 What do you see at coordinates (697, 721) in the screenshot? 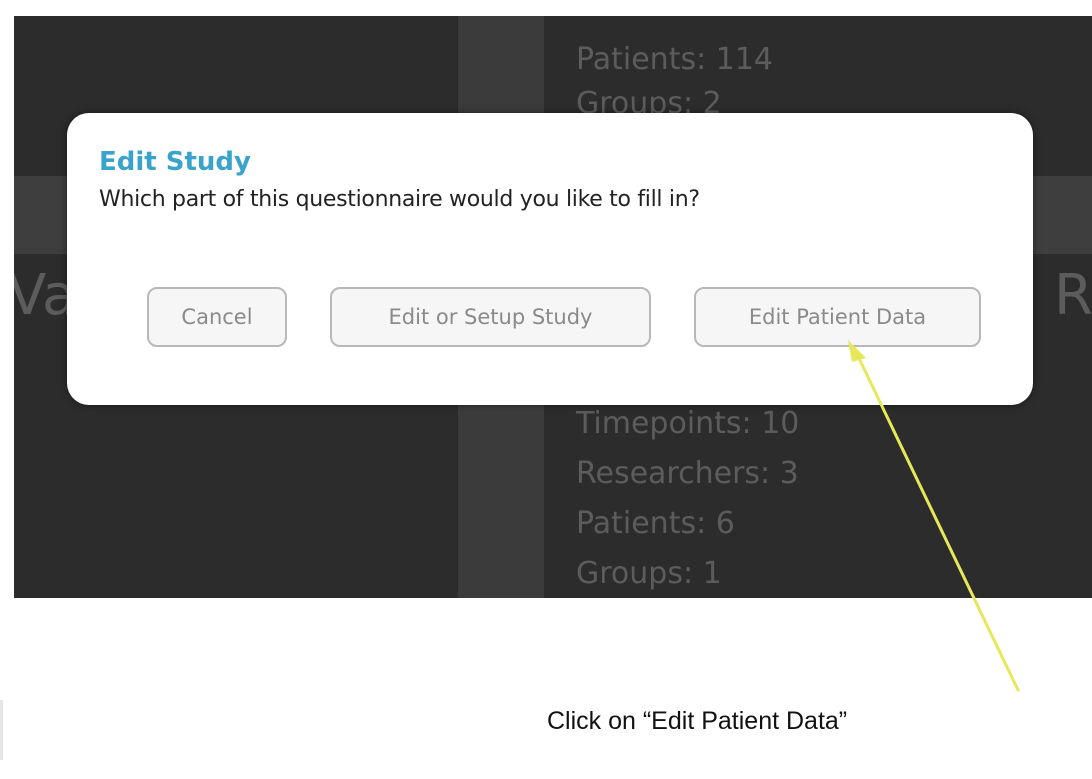
I see `annotation-caption: Click on “Edit Patient Data”` at bounding box center [697, 721].